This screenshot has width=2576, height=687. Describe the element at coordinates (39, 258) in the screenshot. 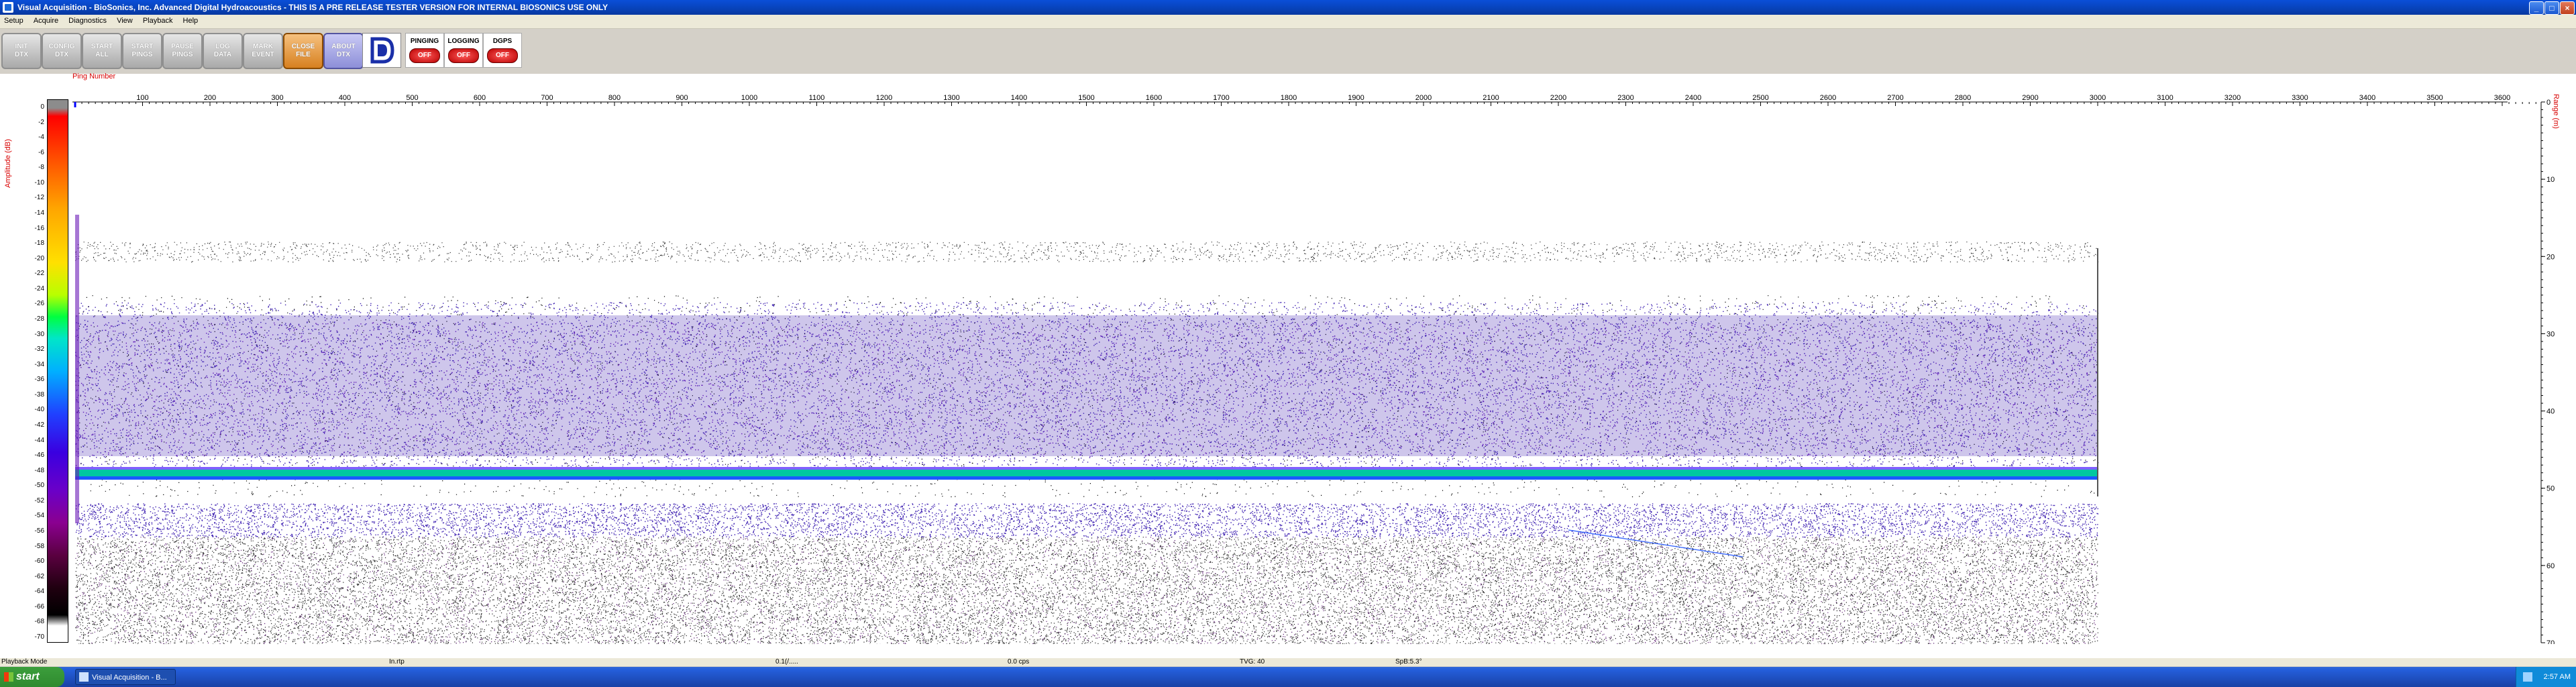

I see `amplitude-tick: -20` at that location.